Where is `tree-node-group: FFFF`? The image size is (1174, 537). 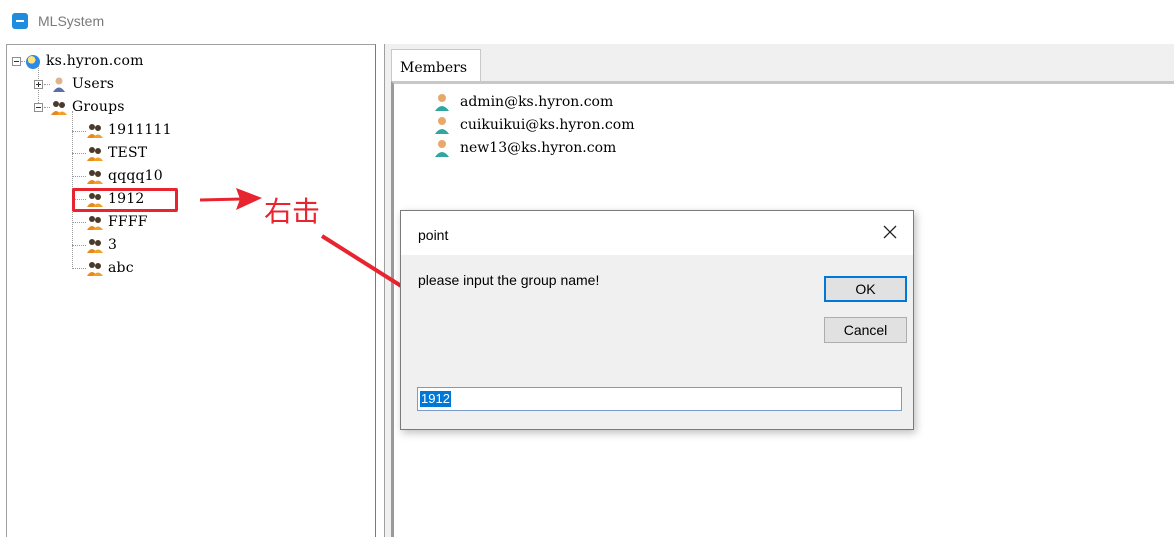
tree-node-group: FFFF is located at coordinates (117, 222).